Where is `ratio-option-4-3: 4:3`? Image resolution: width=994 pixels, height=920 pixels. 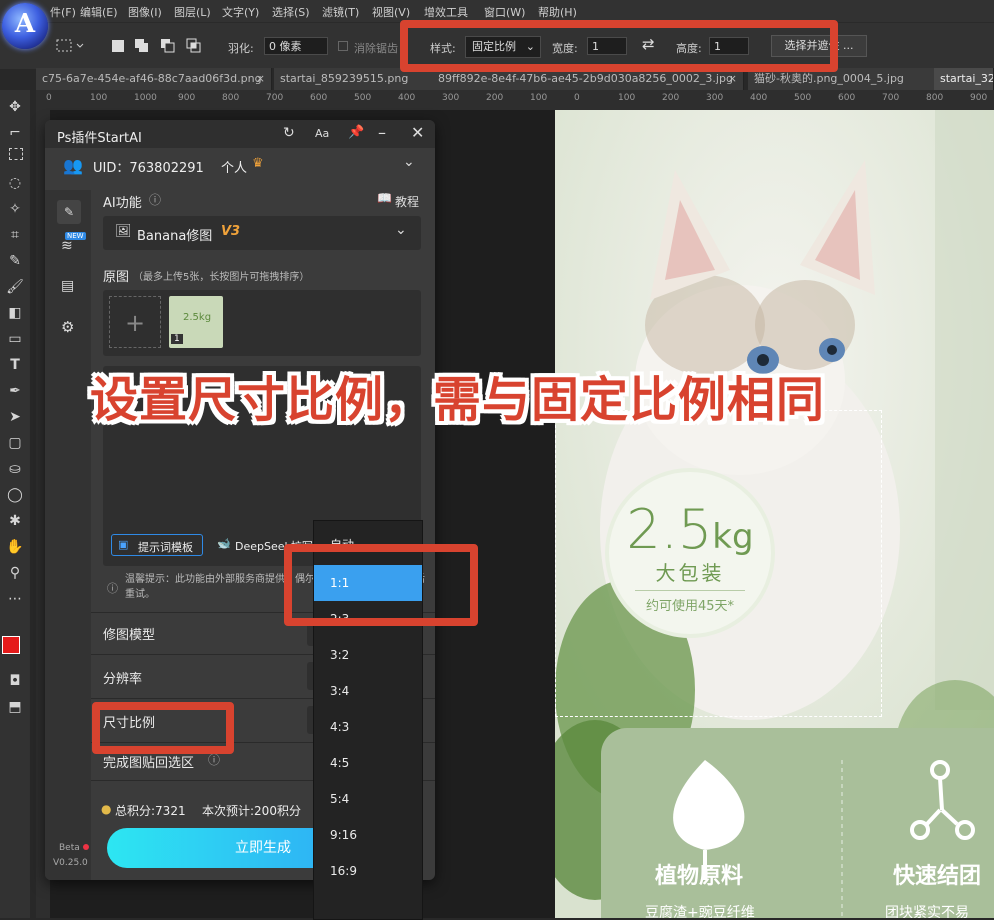 ratio-option-4-3: 4:3 is located at coordinates (368, 727).